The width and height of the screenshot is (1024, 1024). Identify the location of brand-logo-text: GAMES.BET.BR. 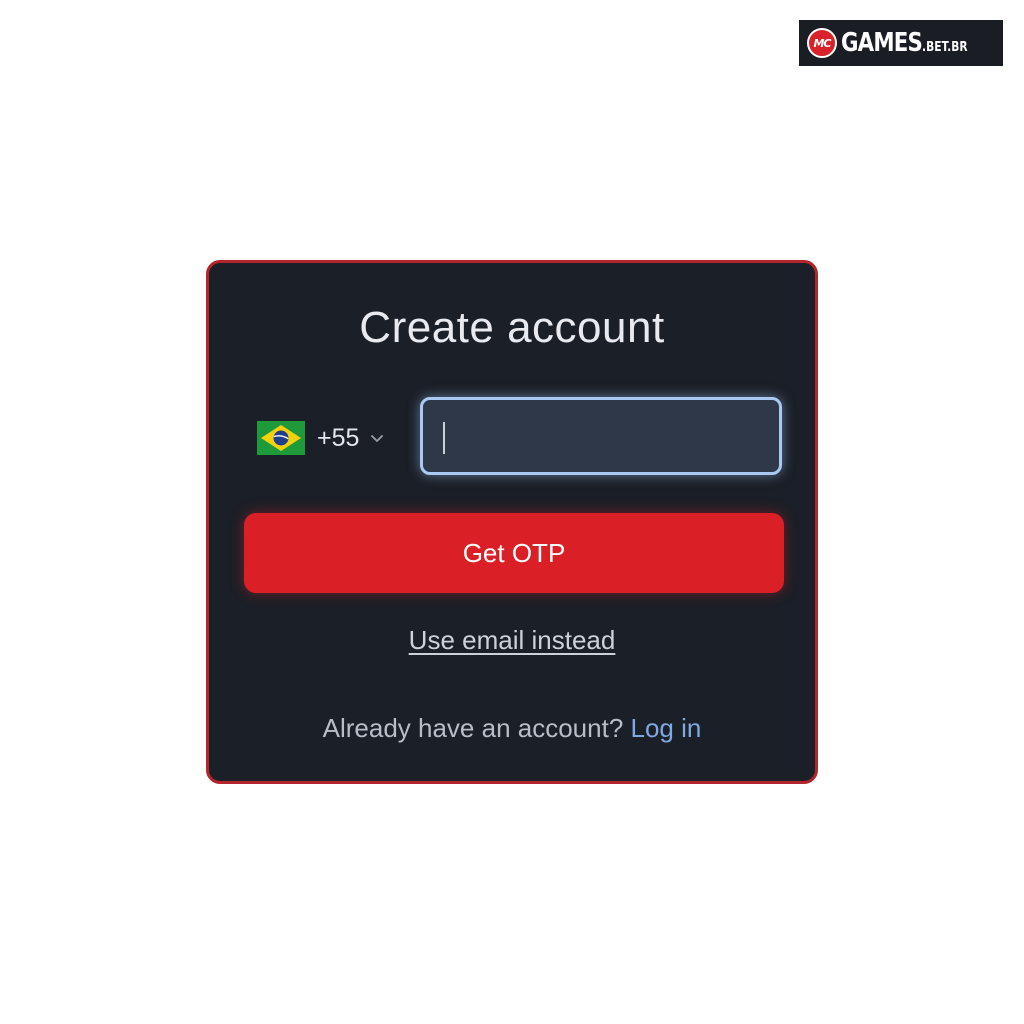
(904, 43).